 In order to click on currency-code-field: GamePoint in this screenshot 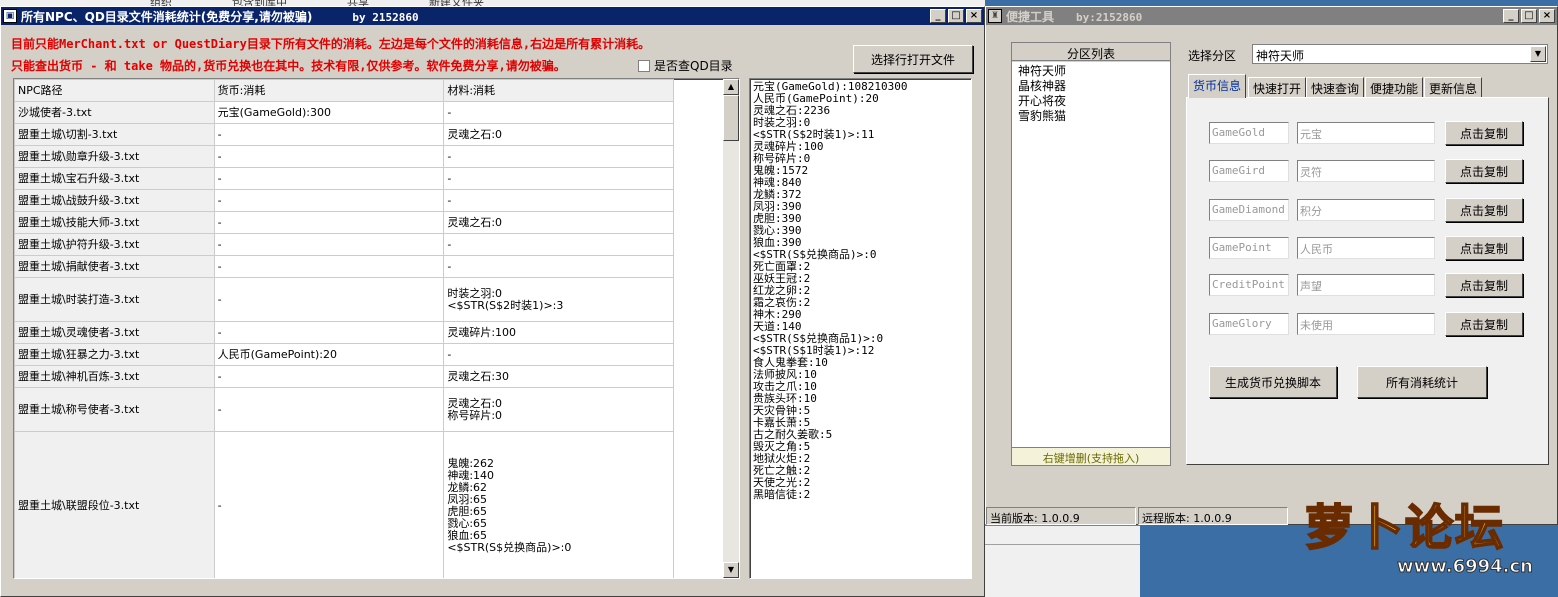, I will do `click(1249, 248)`.